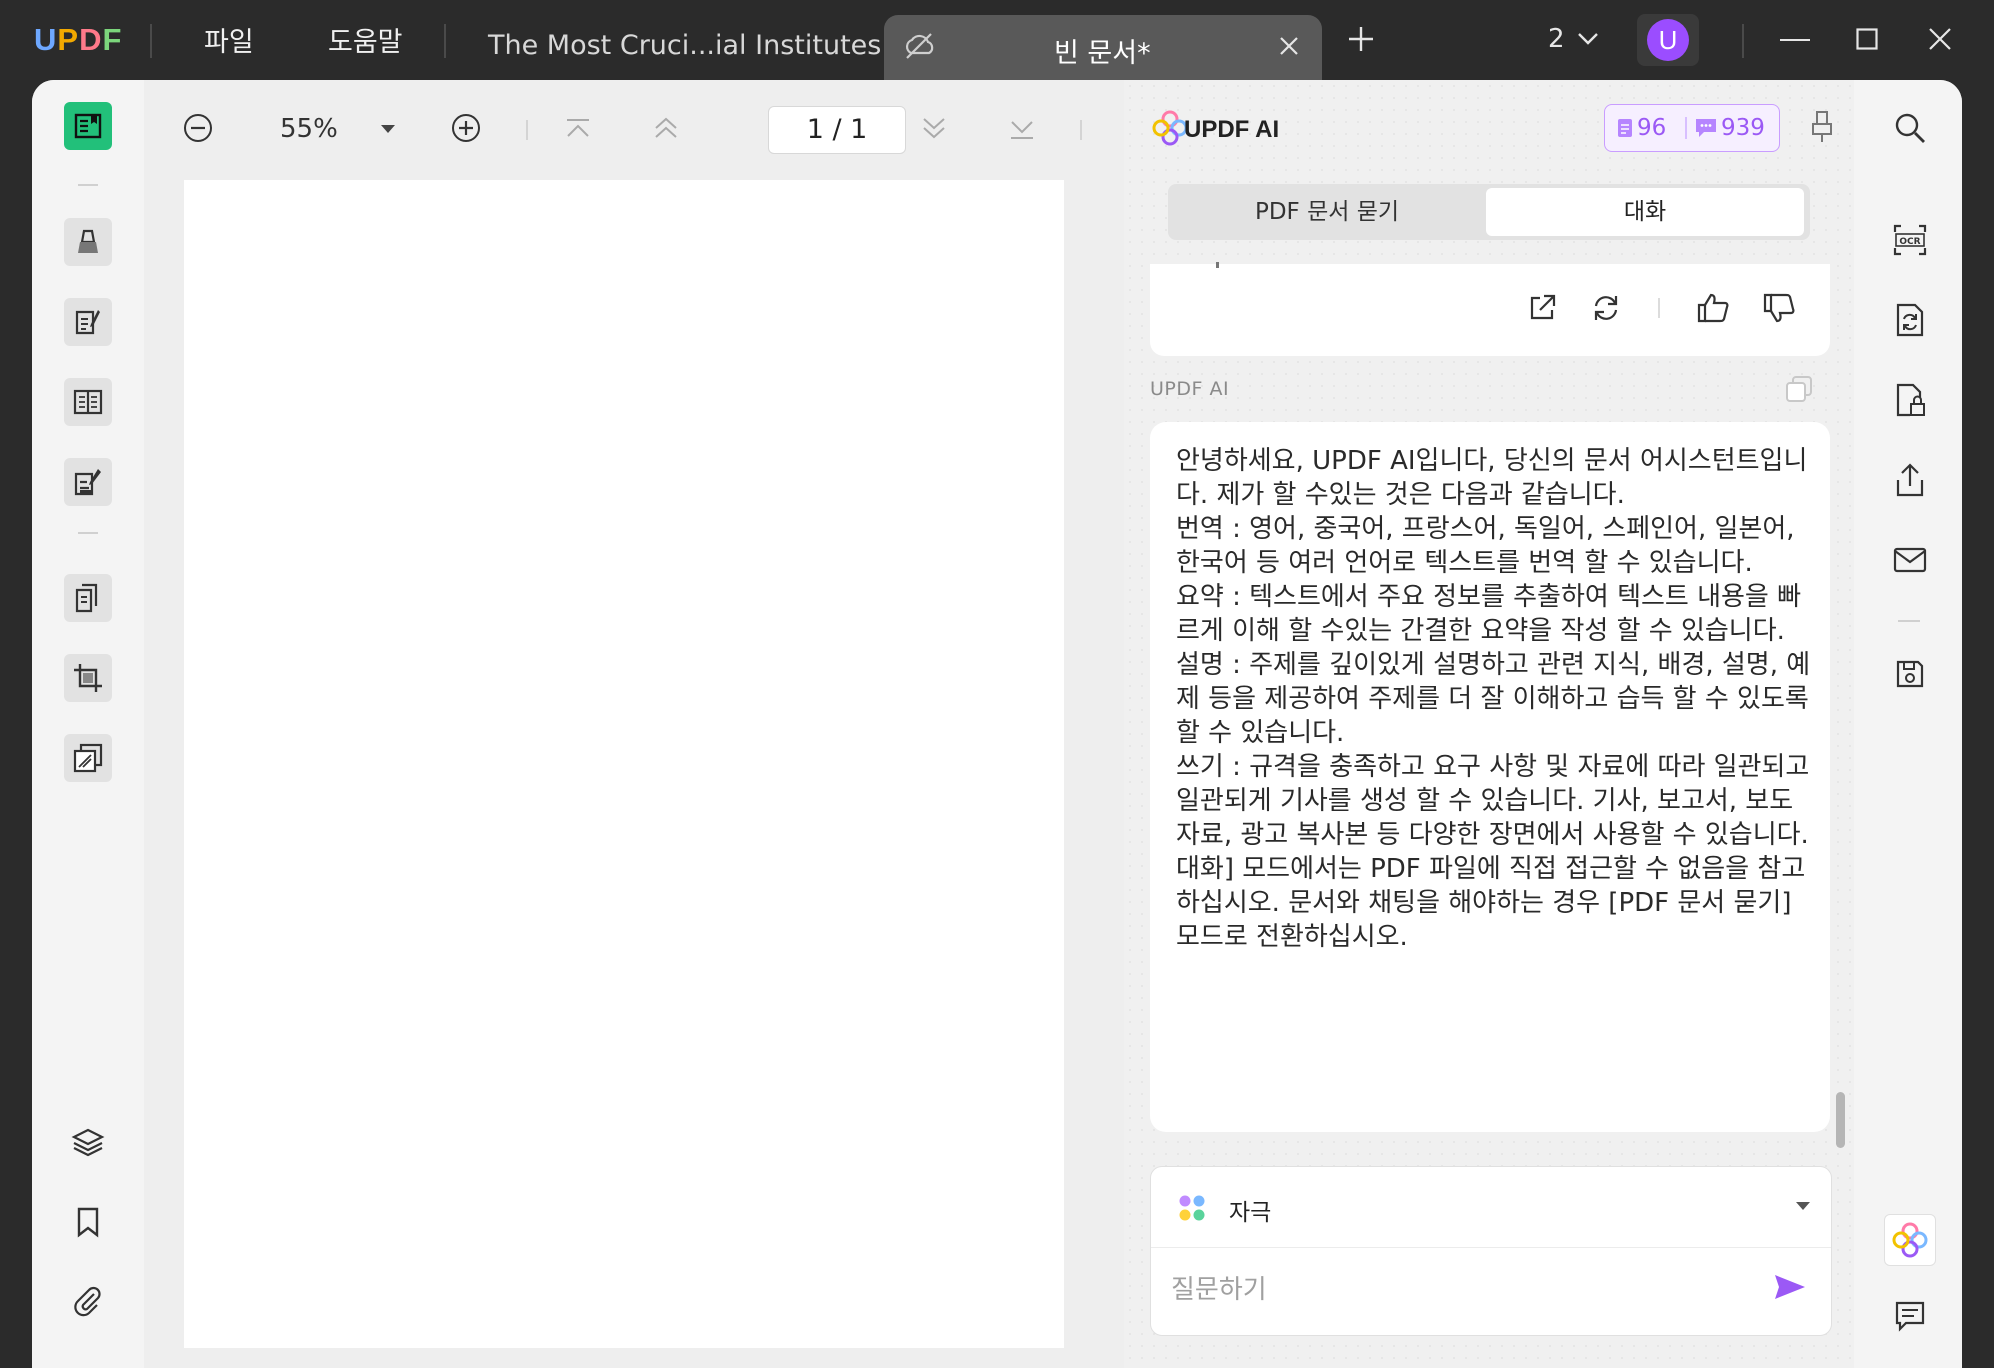 The height and width of the screenshot is (1368, 1994). Describe the element at coordinates (365, 39) in the screenshot. I see `menu-help: 도움말` at that location.